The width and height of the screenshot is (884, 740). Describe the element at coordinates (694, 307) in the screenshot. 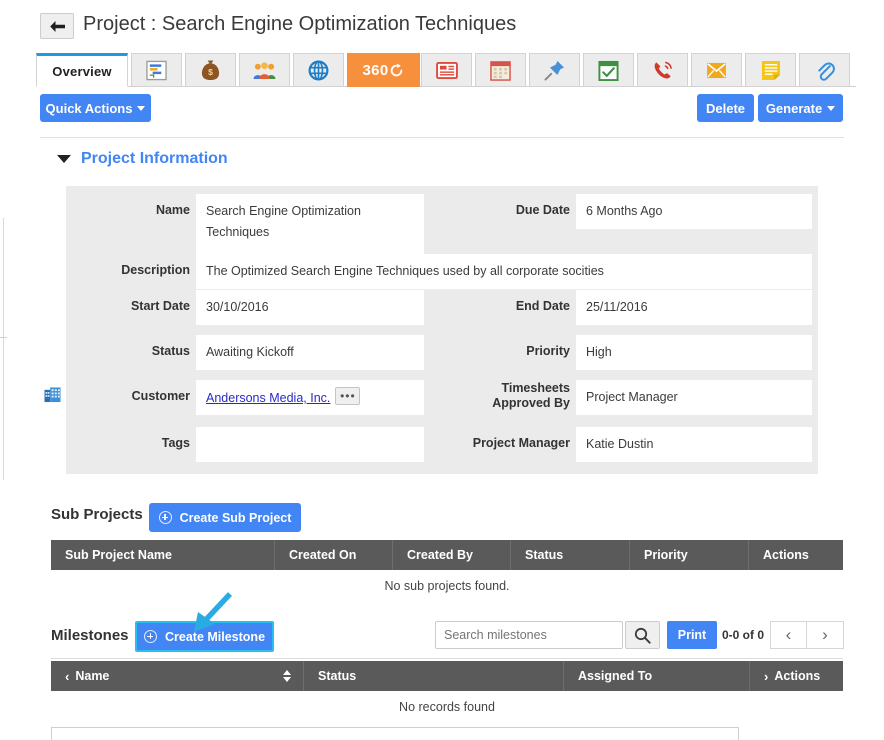

I see `field-end-date-value: 25/11/2016` at that location.